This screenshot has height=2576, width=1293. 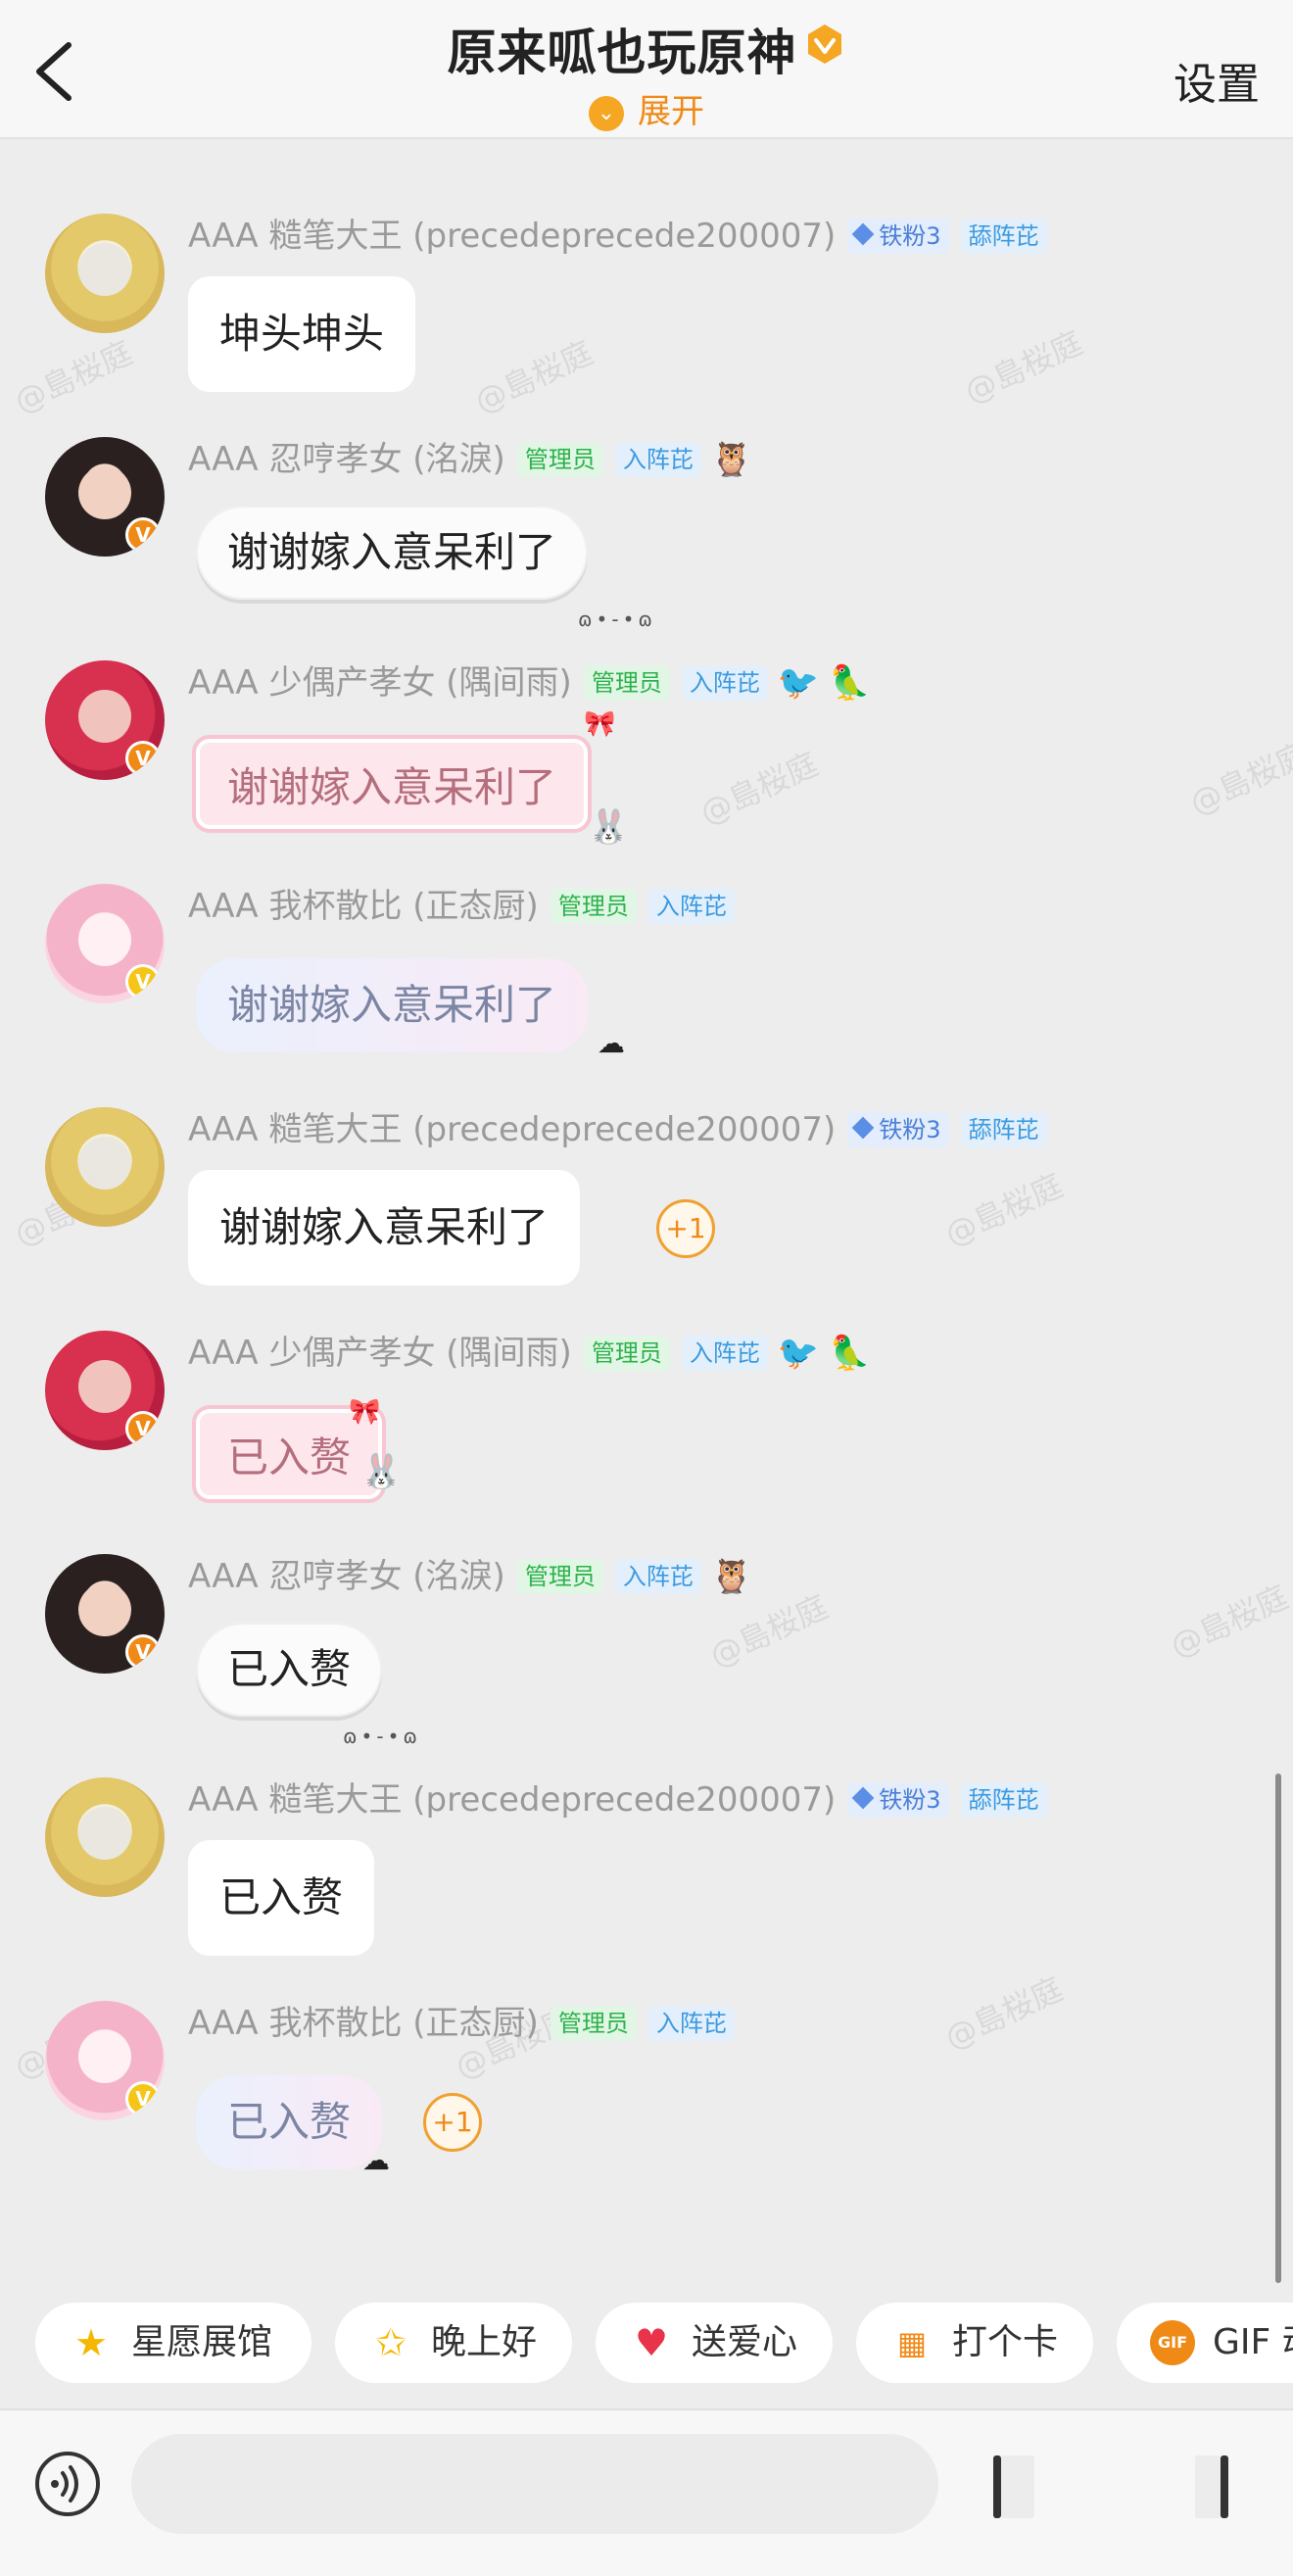 What do you see at coordinates (1172, 2342) in the screenshot?
I see `gif-icon: GIF` at bounding box center [1172, 2342].